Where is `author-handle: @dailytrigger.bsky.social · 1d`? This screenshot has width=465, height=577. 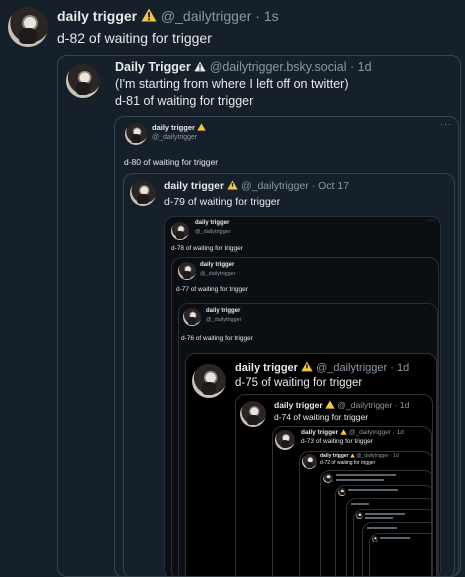
author-handle: @dailytrigger.bsky.social · 1d is located at coordinates (290, 67).